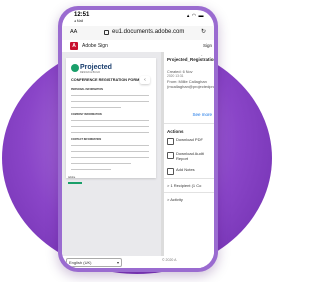  What do you see at coordinates (95, 46) in the screenshot?
I see `app-title: Adobe Sign` at bounding box center [95, 46].